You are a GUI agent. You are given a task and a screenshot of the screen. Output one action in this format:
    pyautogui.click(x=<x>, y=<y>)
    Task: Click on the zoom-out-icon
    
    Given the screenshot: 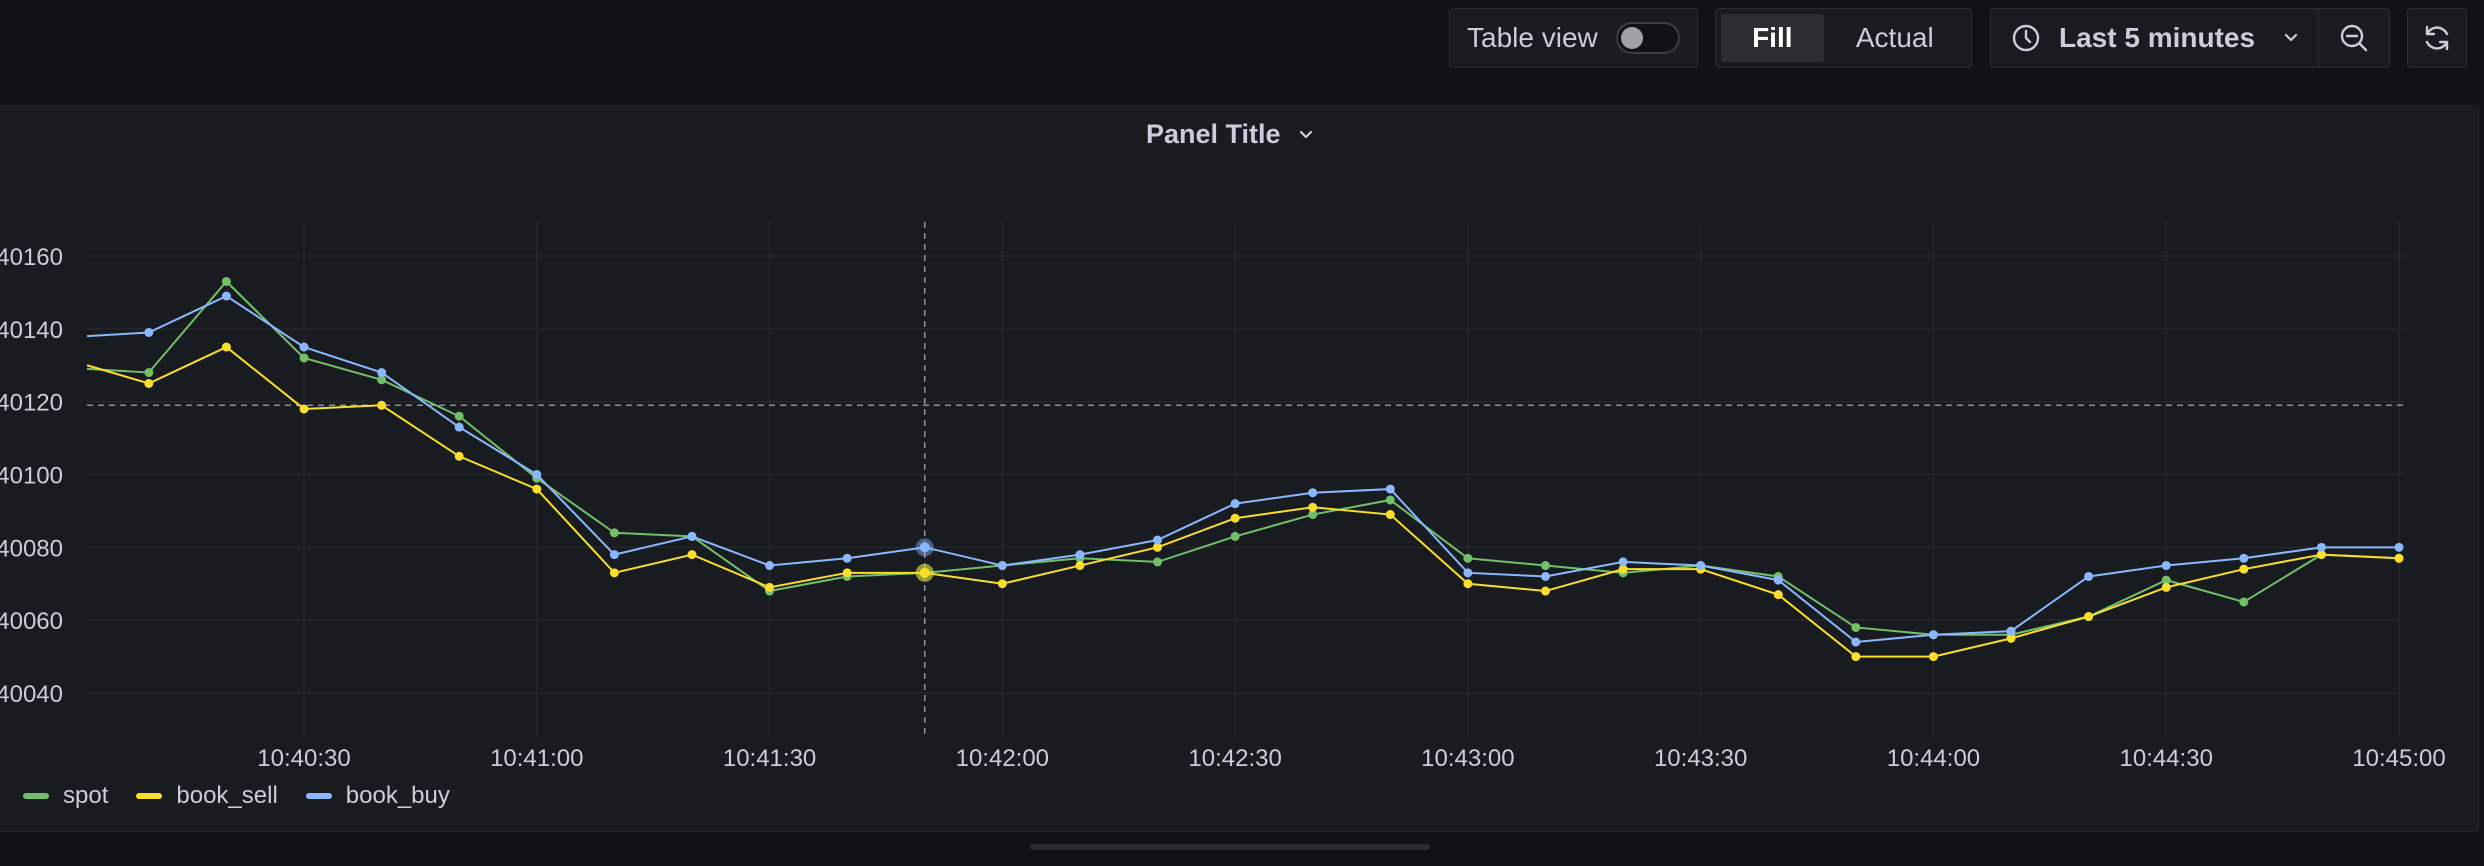 What is the action you would take?
    pyautogui.click(x=2354, y=38)
    